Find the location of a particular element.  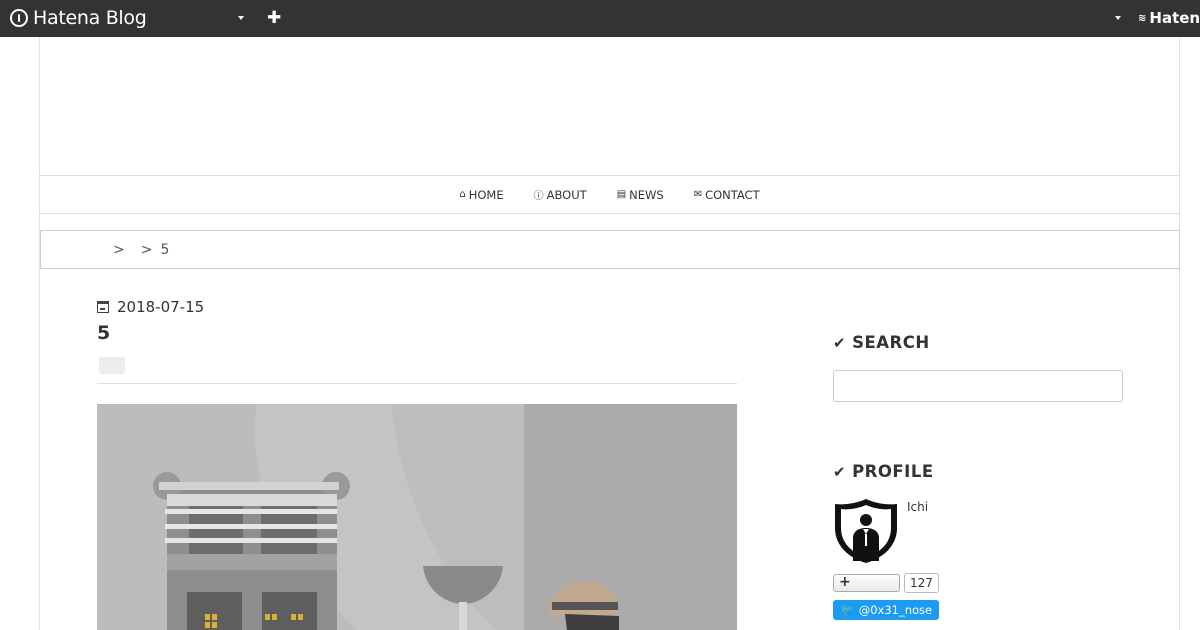

plus-icon: + is located at coordinates (845, 582).